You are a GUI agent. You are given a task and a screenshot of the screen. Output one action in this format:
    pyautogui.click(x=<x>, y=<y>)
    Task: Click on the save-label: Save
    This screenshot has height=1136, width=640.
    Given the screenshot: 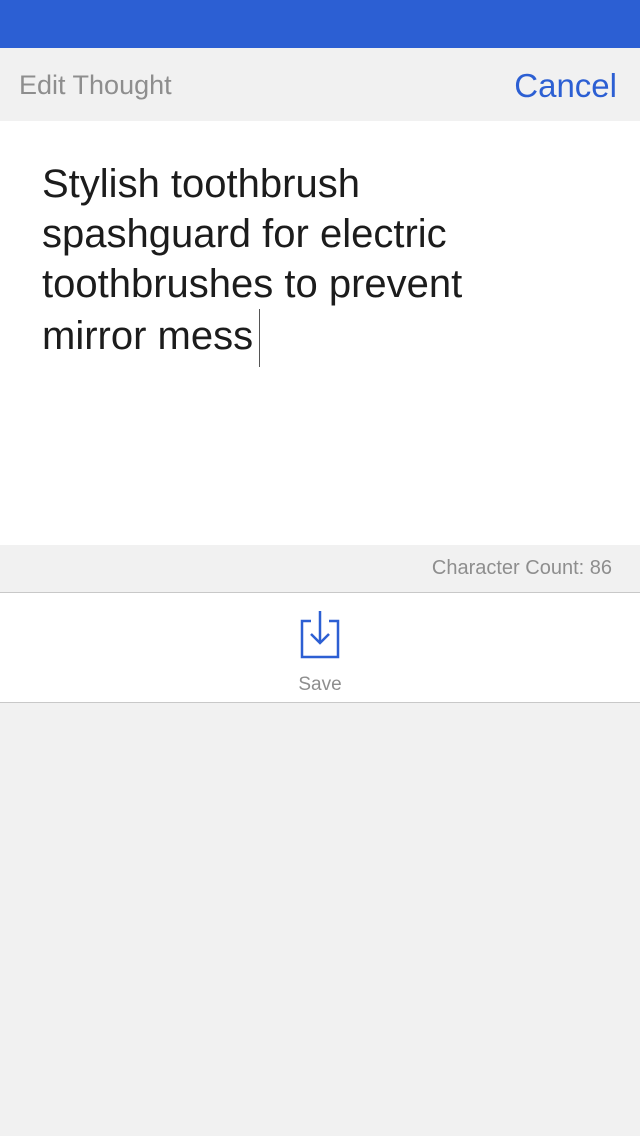 What is the action you would take?
    pyautogui.click(x=320, y=684)
    